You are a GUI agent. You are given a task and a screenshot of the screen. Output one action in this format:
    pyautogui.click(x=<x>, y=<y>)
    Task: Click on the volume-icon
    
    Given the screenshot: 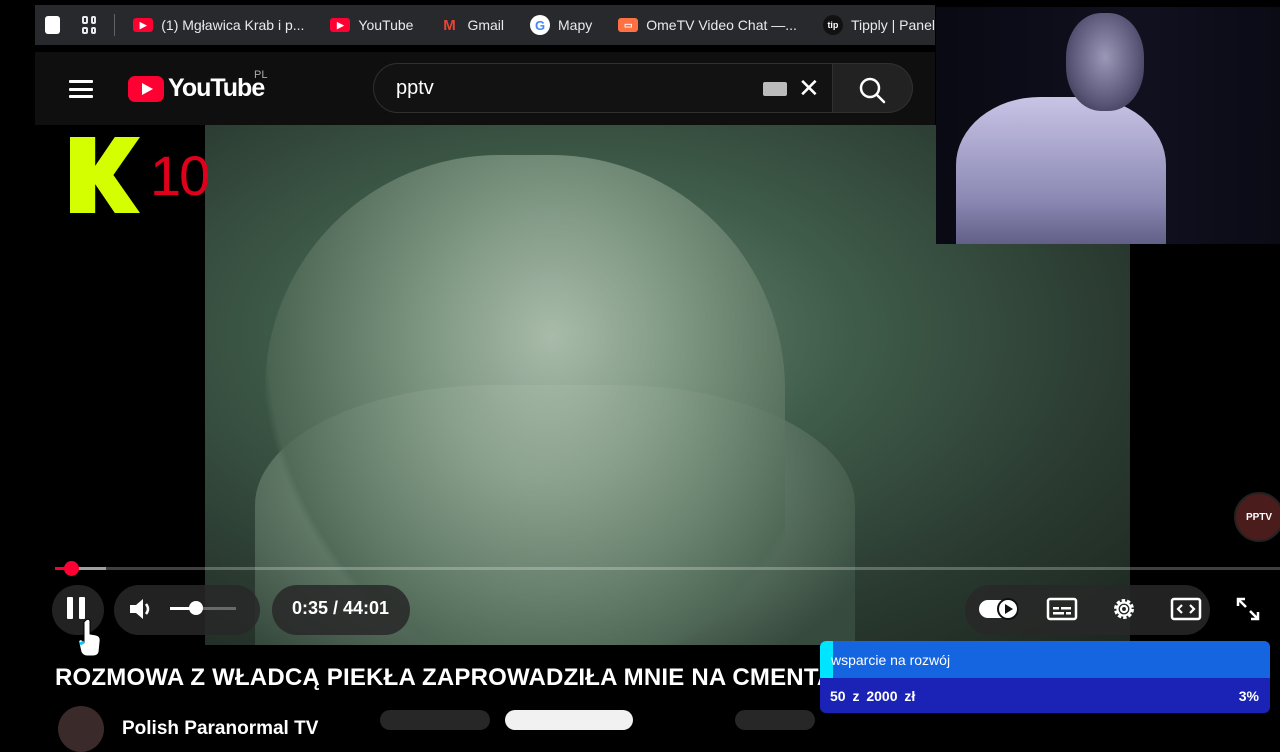 What is the action you would take?
    pyautogui.click(x=142, y=609)
    